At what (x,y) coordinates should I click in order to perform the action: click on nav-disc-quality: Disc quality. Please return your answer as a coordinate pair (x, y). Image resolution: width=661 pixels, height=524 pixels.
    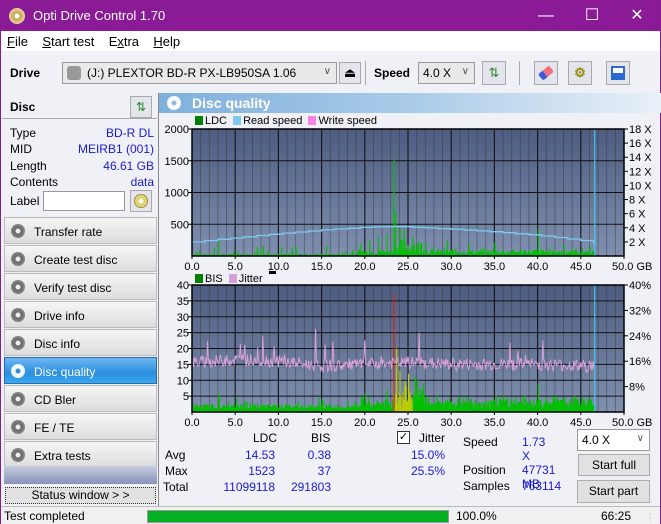
    Looking at the image, I should click on (80, 370).